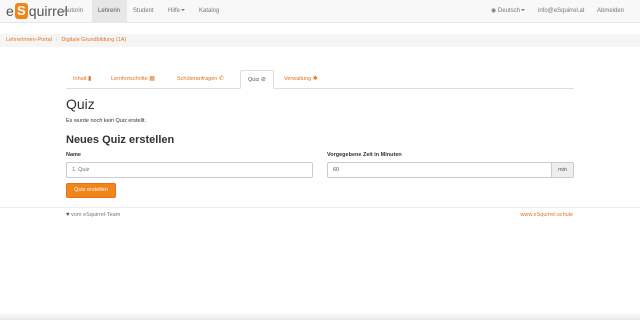  I want to click on breadcrumb-course: Digitale Grundbildung (1A), so click(93, 40).